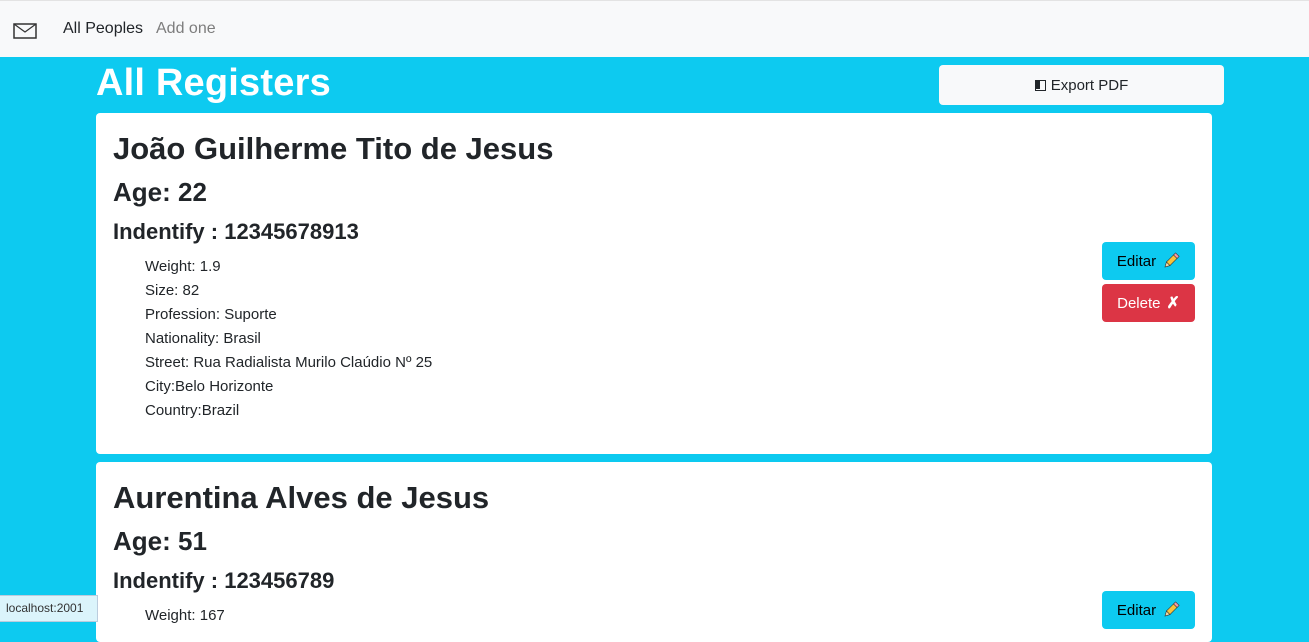  What do you see at coordinates (192, 410) in the screenshot?
I see `detail-country: Country:Brazil` at bounding box center [192, 410].